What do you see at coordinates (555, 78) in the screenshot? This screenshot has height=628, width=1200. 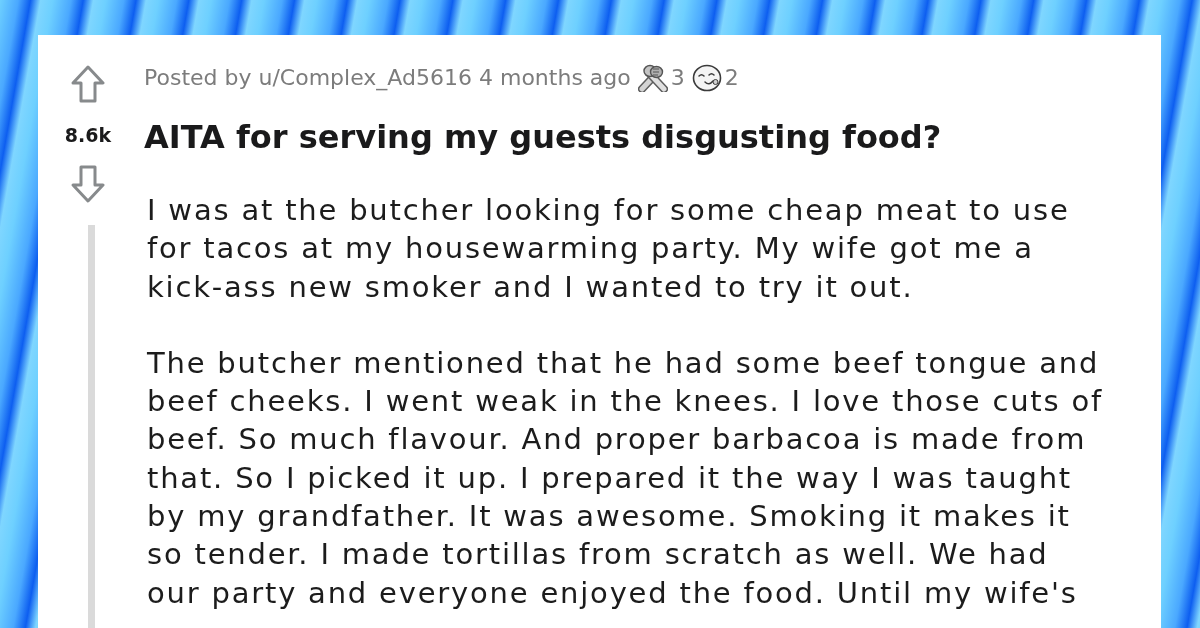 I see `post-time: 4 months ago` at bounding box center [555, 78].